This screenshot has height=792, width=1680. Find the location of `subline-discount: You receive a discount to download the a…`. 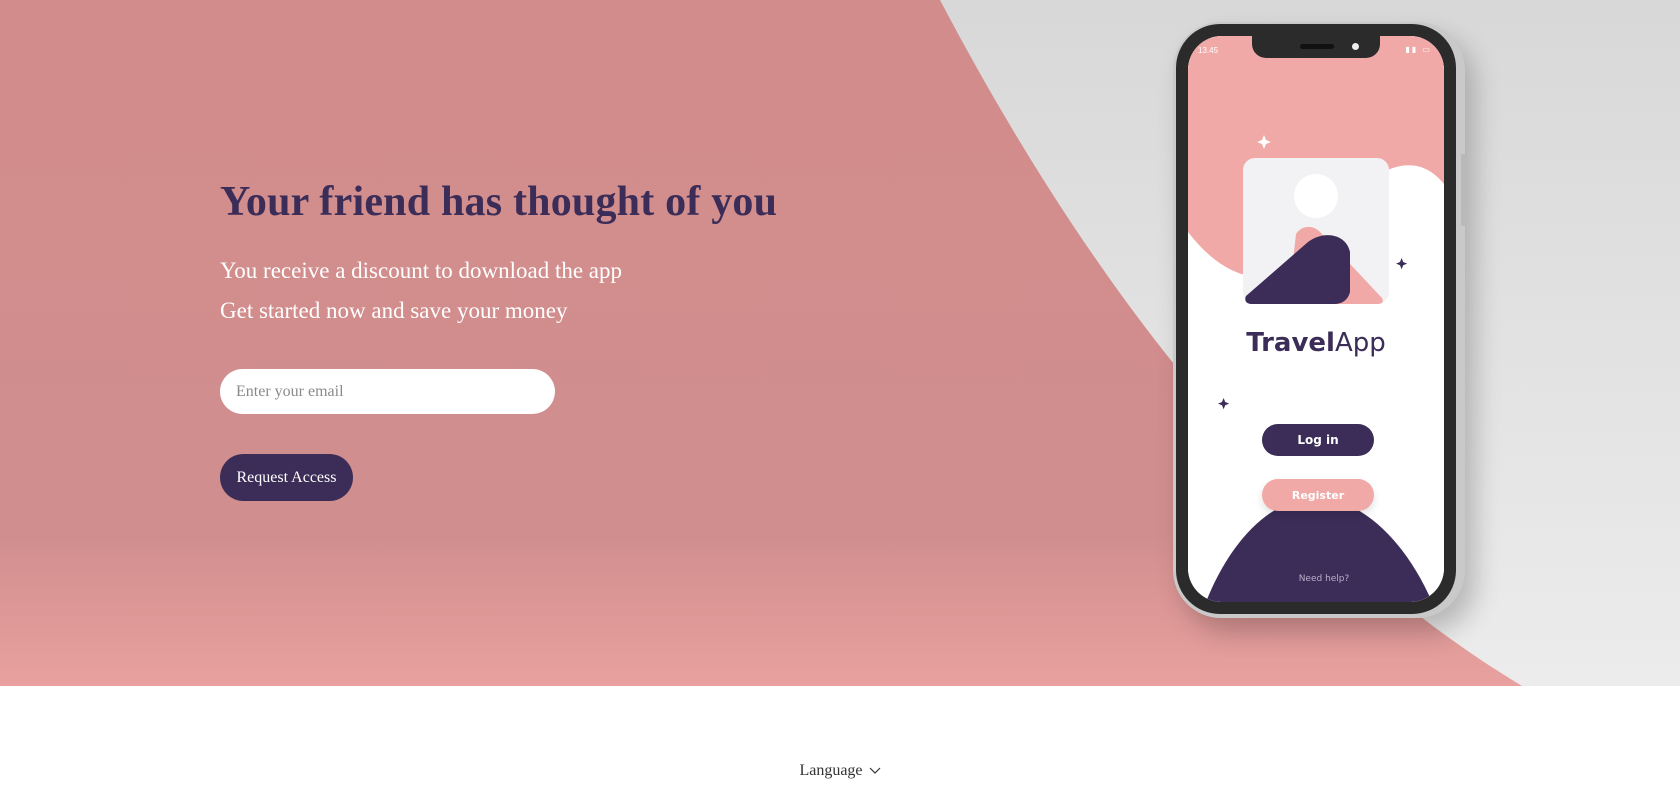

subline-discount: You receive a discount to download the a… is located at coordinates (421, 270).